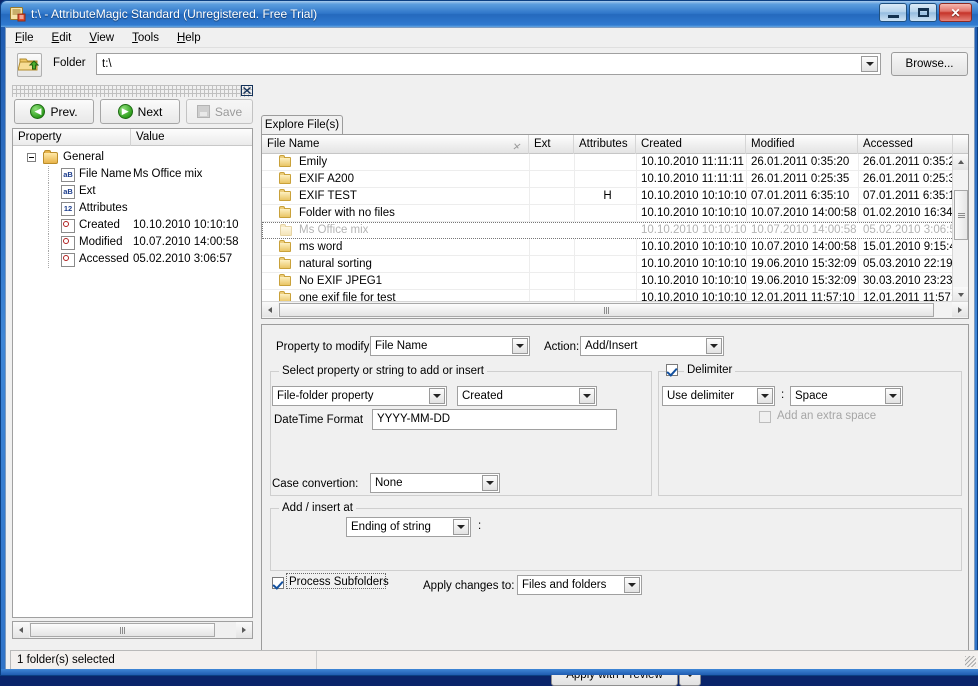 Image resolution: width=978 pixels, height=686 pixels. I want to click on property-to-modify-label: Property to modify:, so click(324, 347).